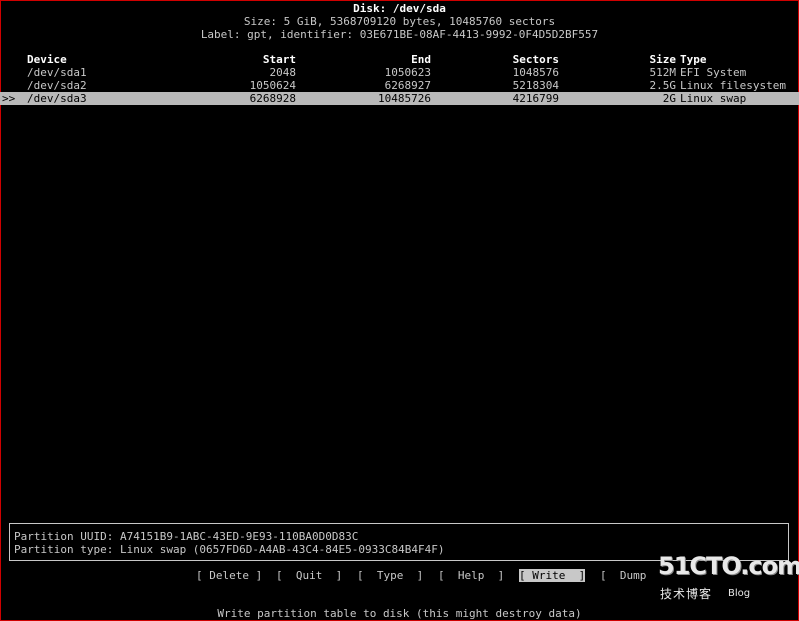  I want to click on row-sectors: 4216799, so click(535, 98).